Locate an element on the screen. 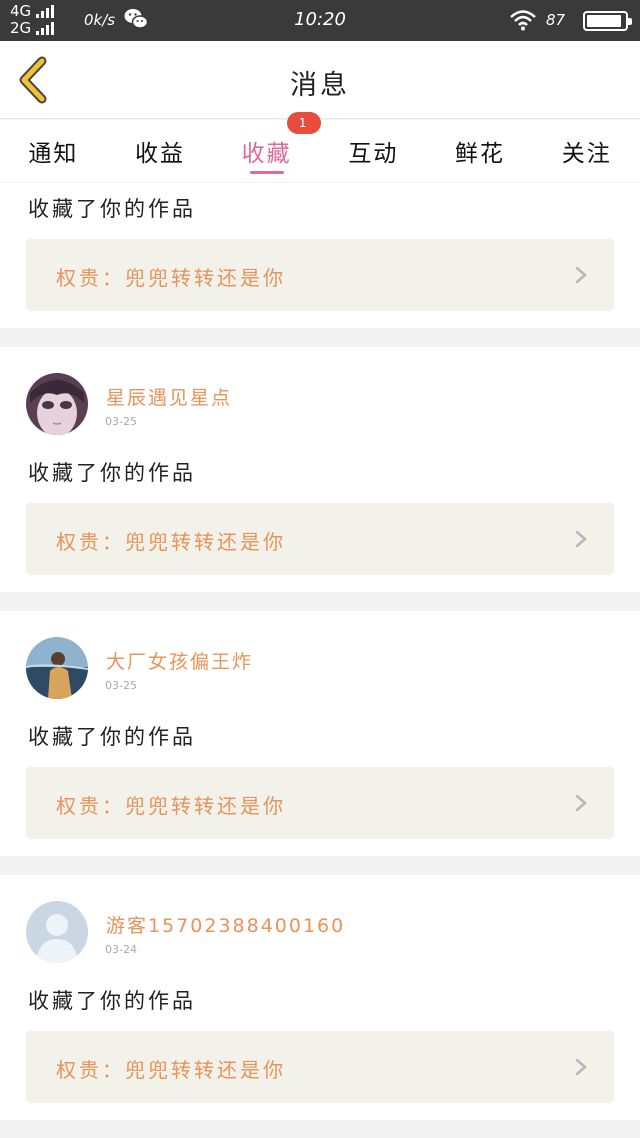  tab-flowers: 鲜花 is located at coordinates (480, 151).